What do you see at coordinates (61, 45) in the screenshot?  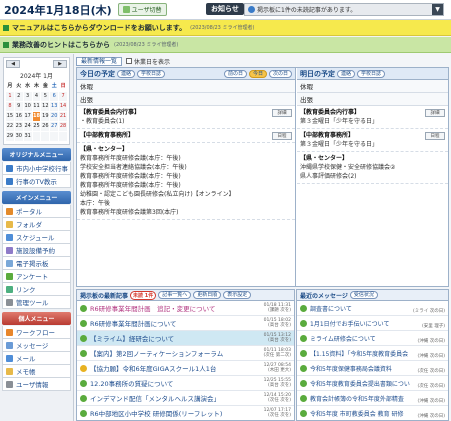 I see `hint-banner-text: 業務改善のヒントはこちらから` at bounding box center [61, 45].